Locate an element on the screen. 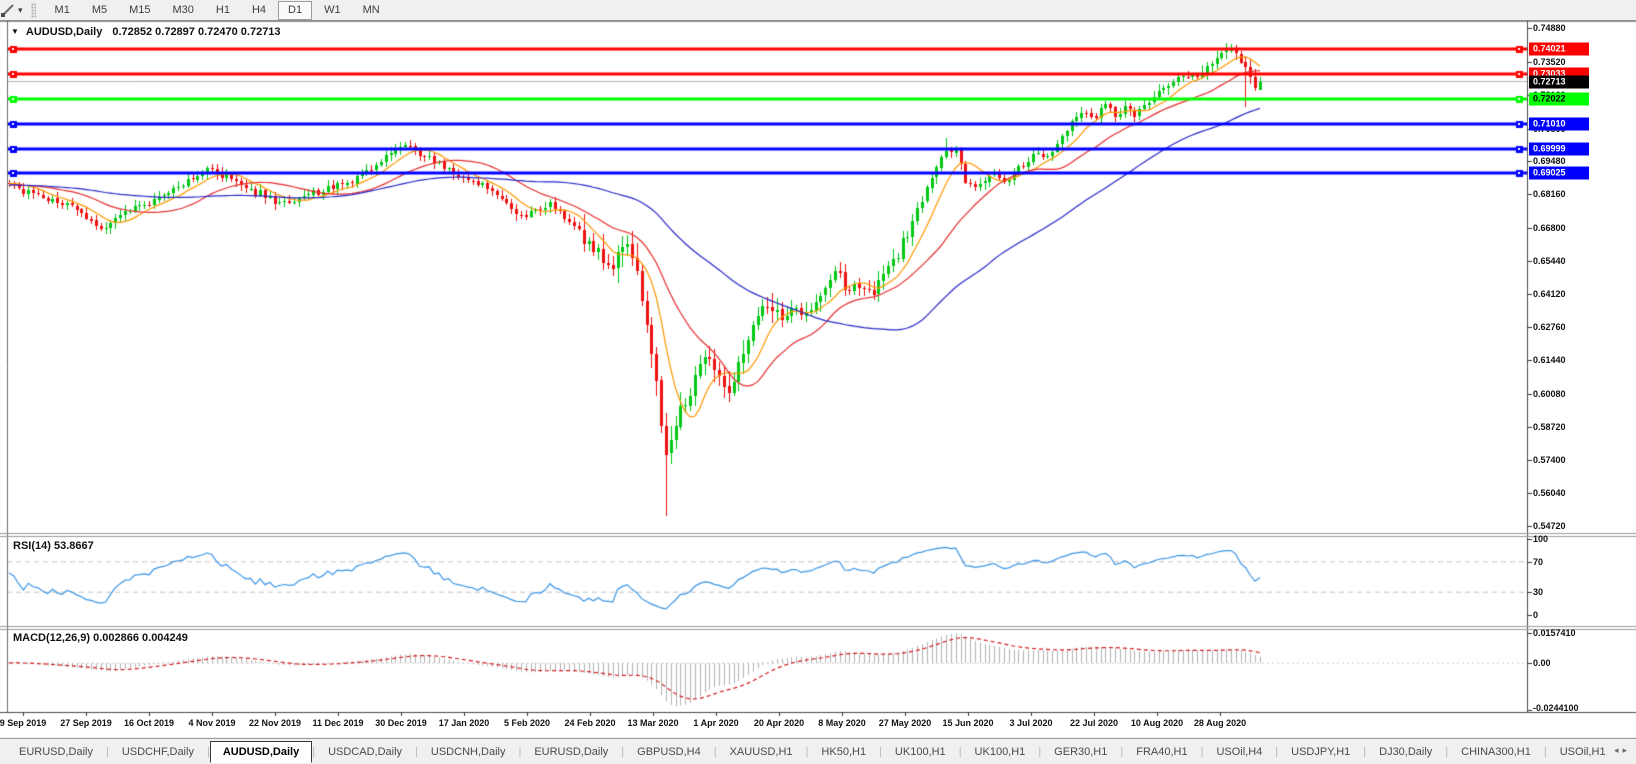 The width and height of the screenshot is (1636, 764). tabbar-scroll-arrows: ◂▸ is located at coordinates (1622, 750).